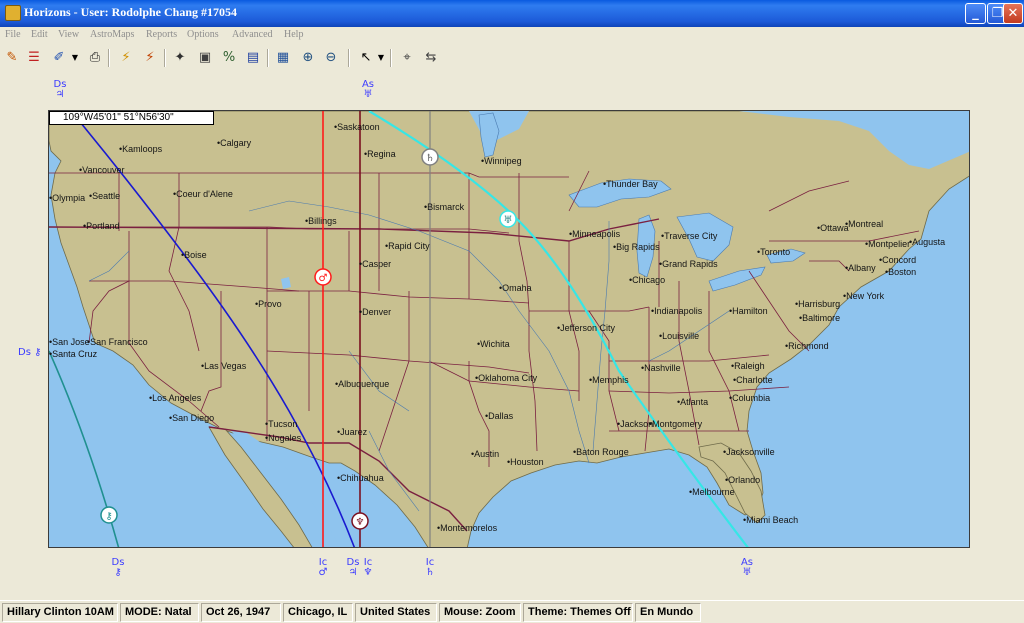  Describe the element at coordinates (431, 58) in the screenshot. I see `relocate-icon: ⇆` at that location.